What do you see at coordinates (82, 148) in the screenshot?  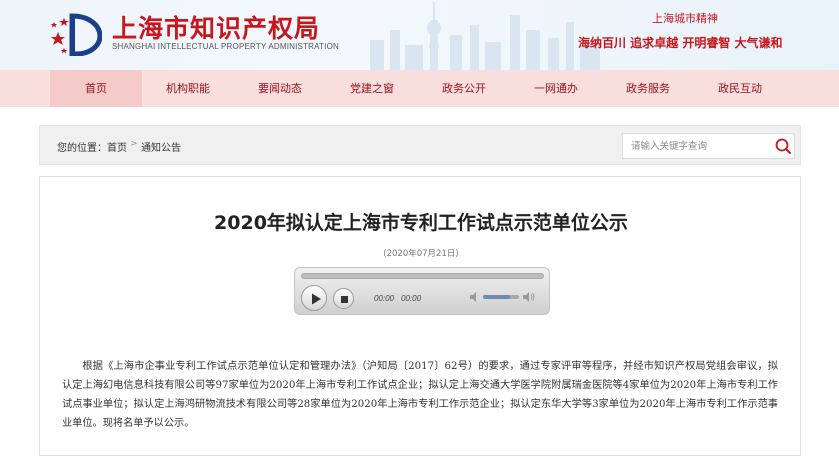 I see `breadcrumb-prefix: 您的位置：` at bounding box center [82, 148].